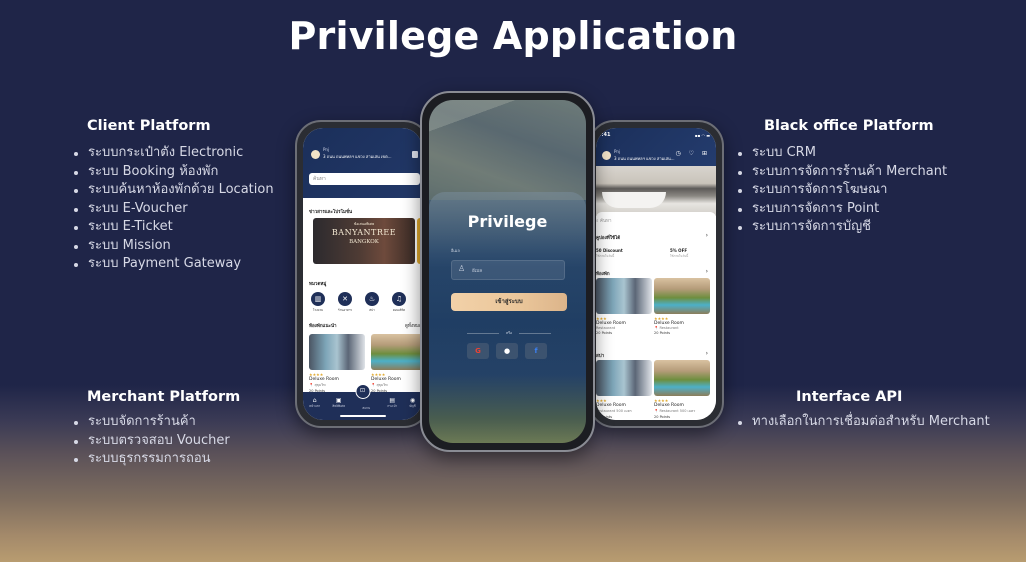  I want to click on notification-icon, so click(415, 154).